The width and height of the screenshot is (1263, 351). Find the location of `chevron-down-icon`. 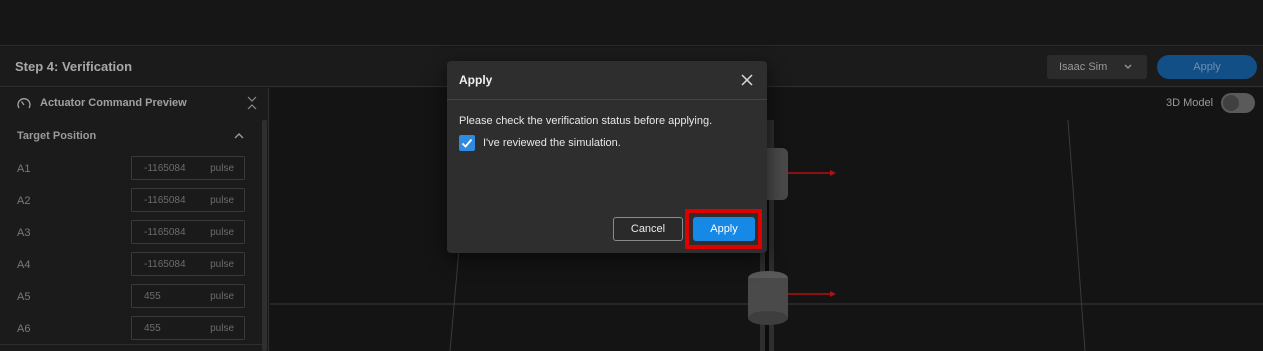

chevron-down-icon is located at coordinates (1128, 66).